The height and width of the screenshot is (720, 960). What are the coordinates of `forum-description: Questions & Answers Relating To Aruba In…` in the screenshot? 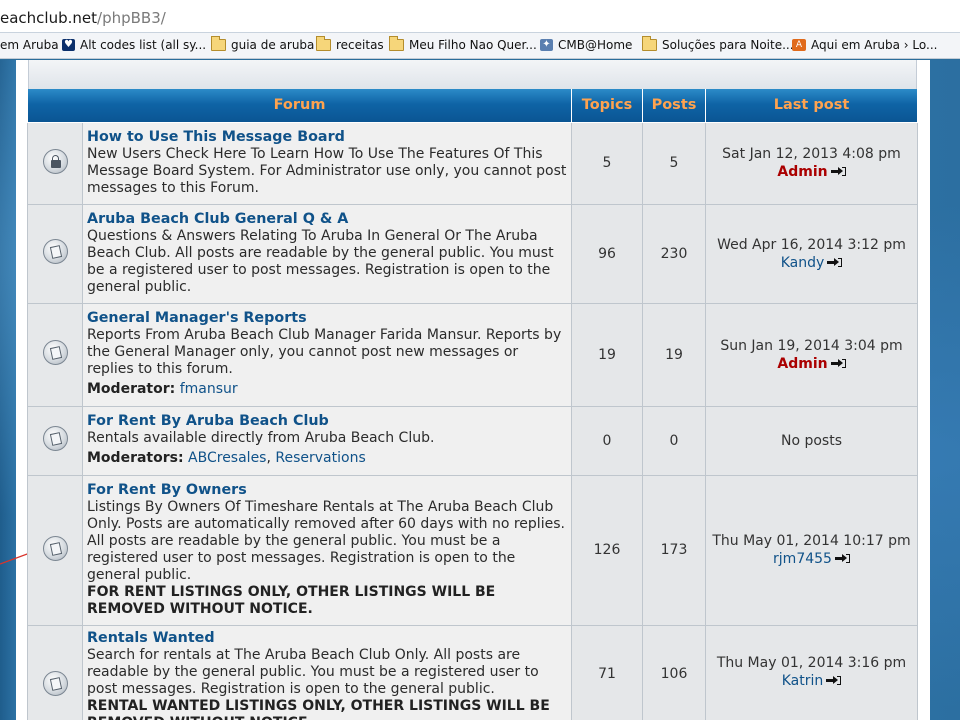 It's located at (320, 261).